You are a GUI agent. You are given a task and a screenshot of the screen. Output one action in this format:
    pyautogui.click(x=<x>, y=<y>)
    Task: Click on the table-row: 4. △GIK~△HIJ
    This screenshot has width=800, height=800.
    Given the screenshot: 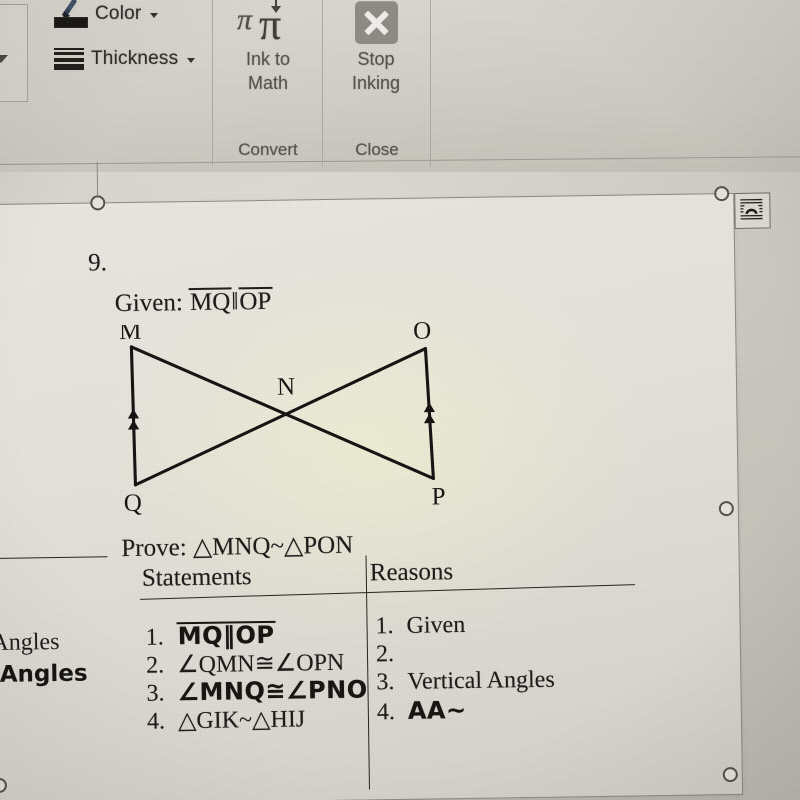 What is the action you would take?
    pyautogui.click(x=257, y=718)
    